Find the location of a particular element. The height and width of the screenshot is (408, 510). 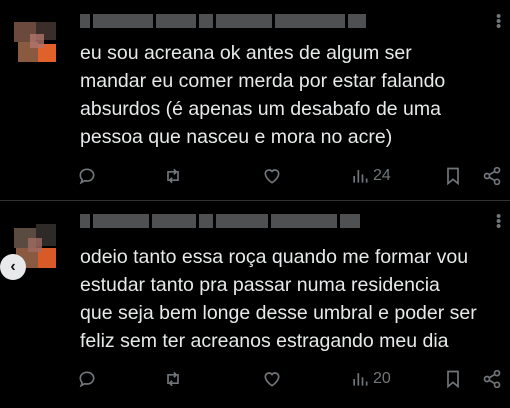

views-button: 24 is located at coordinates (370, 176).